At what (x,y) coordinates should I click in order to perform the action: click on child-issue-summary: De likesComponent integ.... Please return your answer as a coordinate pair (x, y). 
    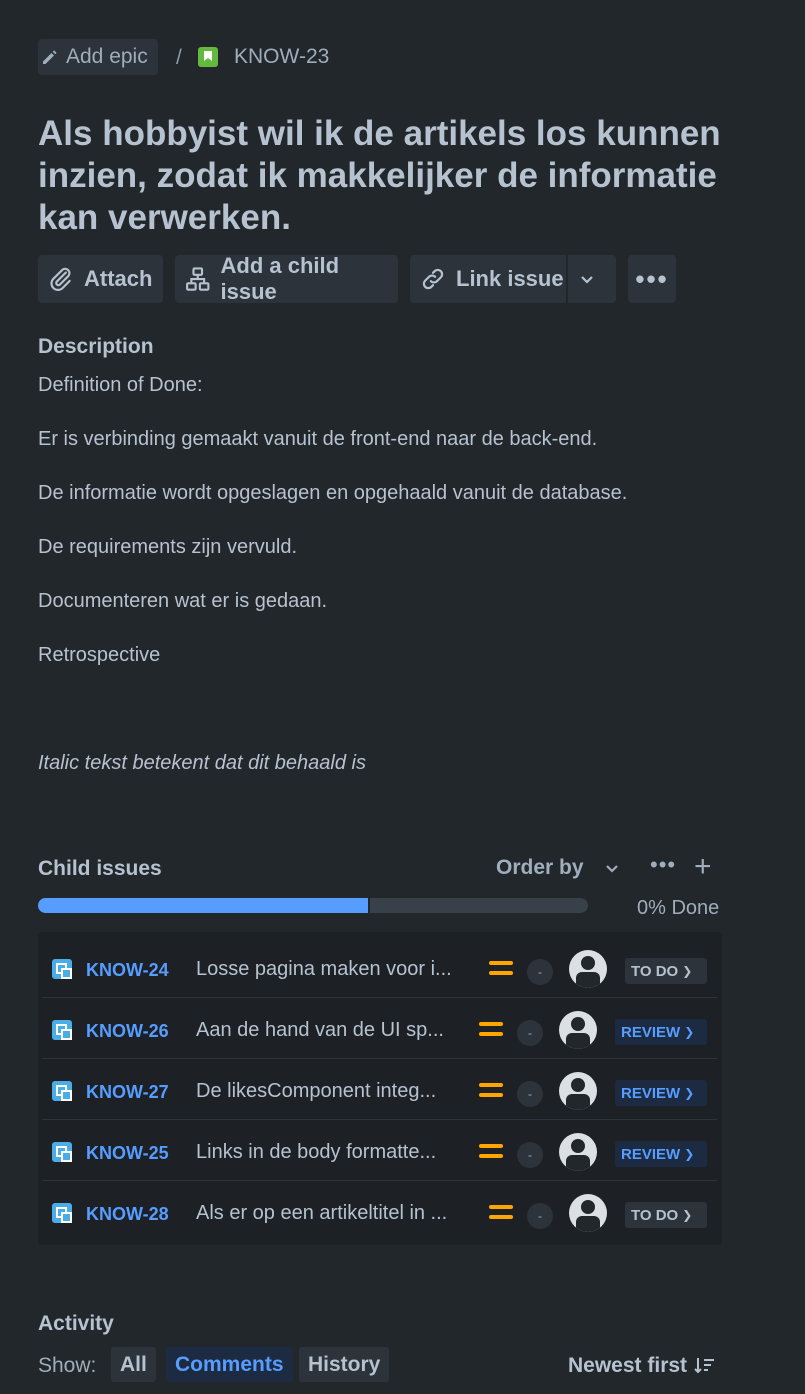
    Looking at the image, I should click on (331, 1091).